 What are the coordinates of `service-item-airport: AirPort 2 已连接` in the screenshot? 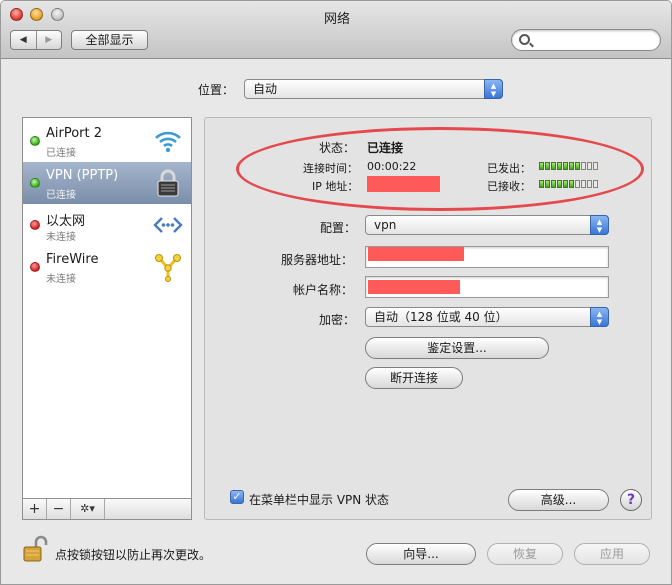 It's located at (107, 141).